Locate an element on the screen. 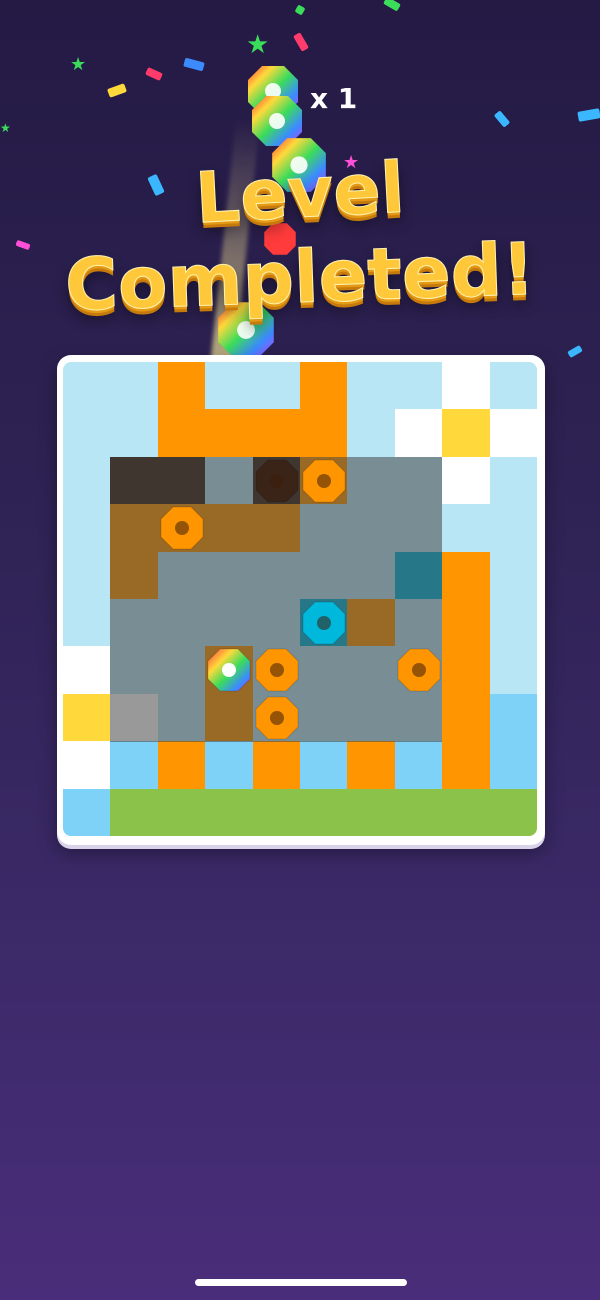  nut-orange-3-icon is located at coordinates (277, 670).